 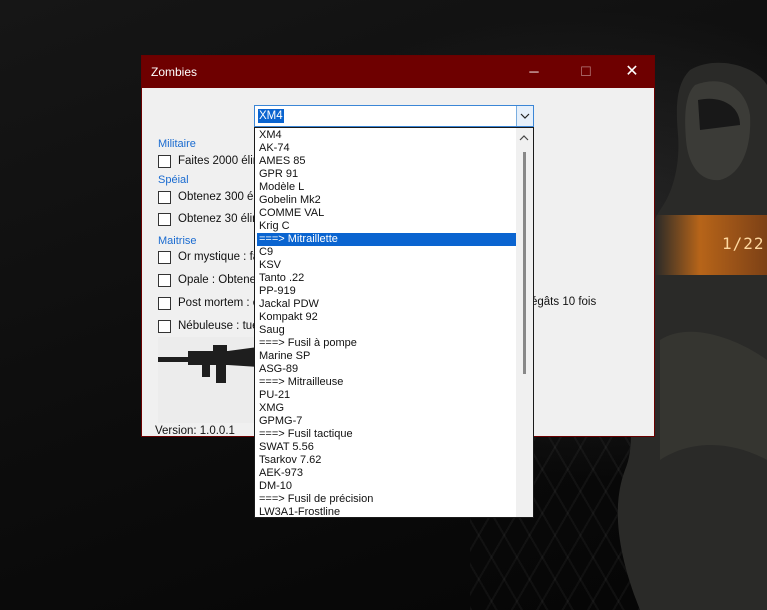 I want to click on title-bar: Zombies ─ ☐ ✕, so click(x=398, y=72).